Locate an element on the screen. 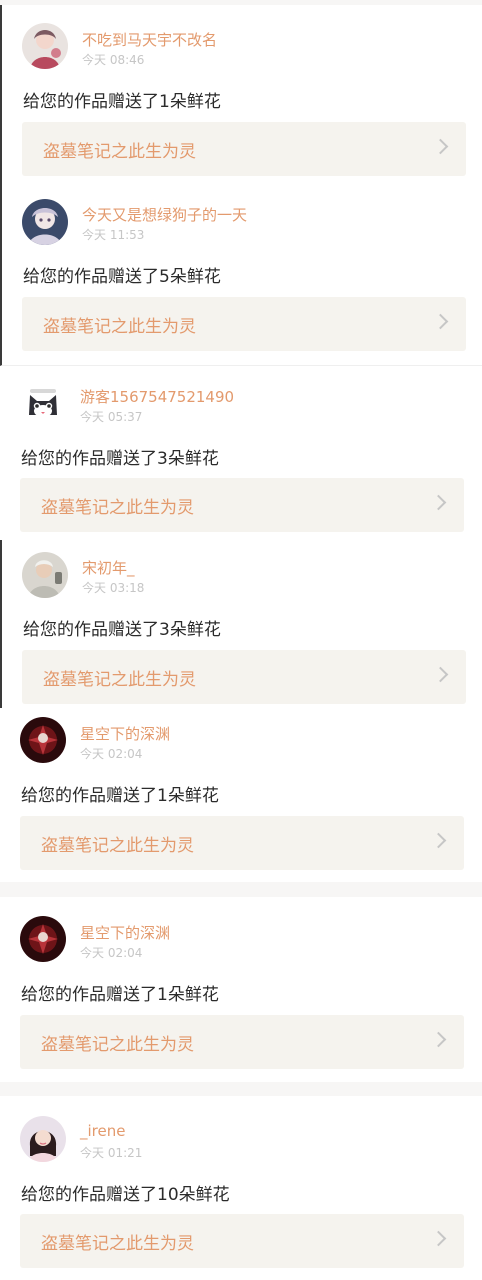 The image size is (482, 1280). avatar-woman-photo-icon is located at coordinates (43, 1139).